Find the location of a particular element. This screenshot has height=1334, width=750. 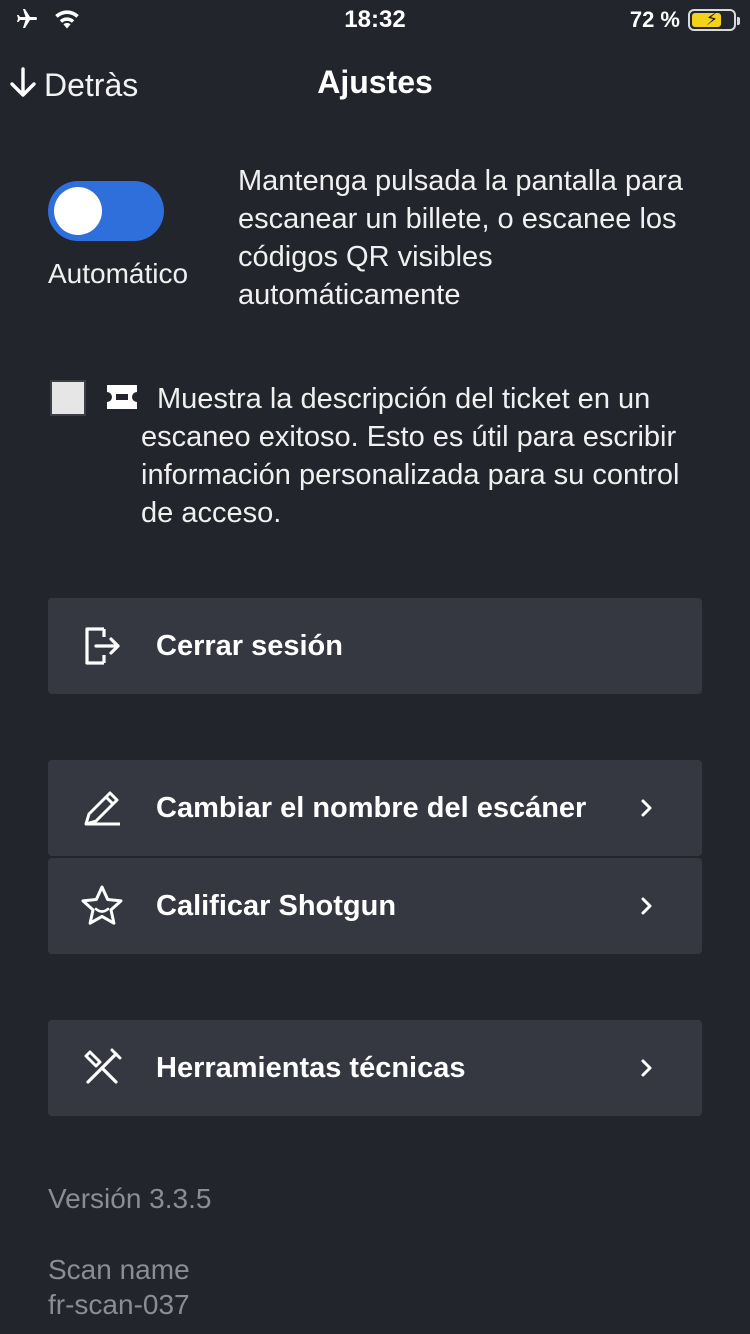

rename-scanner-button: Cambiar el nombre del escáner is located at coordinates (375, 808).